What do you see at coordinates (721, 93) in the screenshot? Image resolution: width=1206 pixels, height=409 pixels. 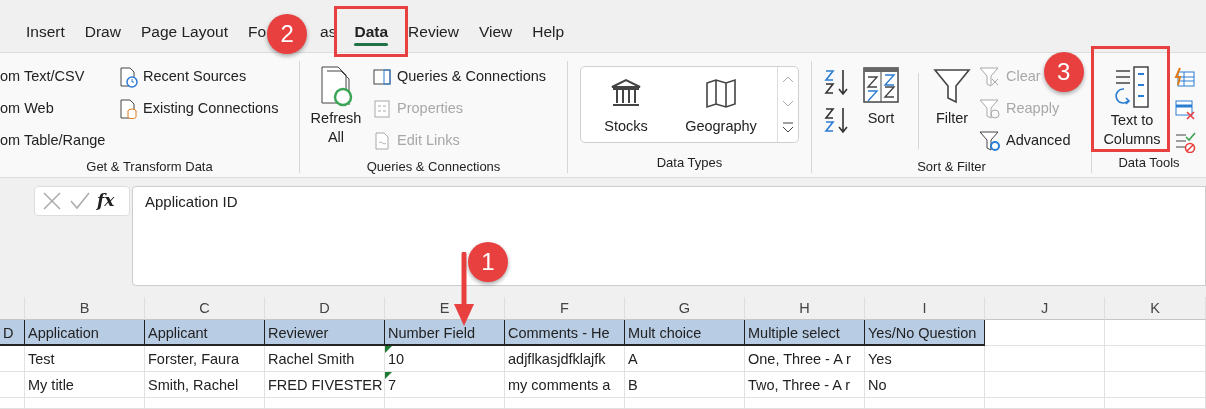 I see `map-icon` at bounding box center [721, 93].